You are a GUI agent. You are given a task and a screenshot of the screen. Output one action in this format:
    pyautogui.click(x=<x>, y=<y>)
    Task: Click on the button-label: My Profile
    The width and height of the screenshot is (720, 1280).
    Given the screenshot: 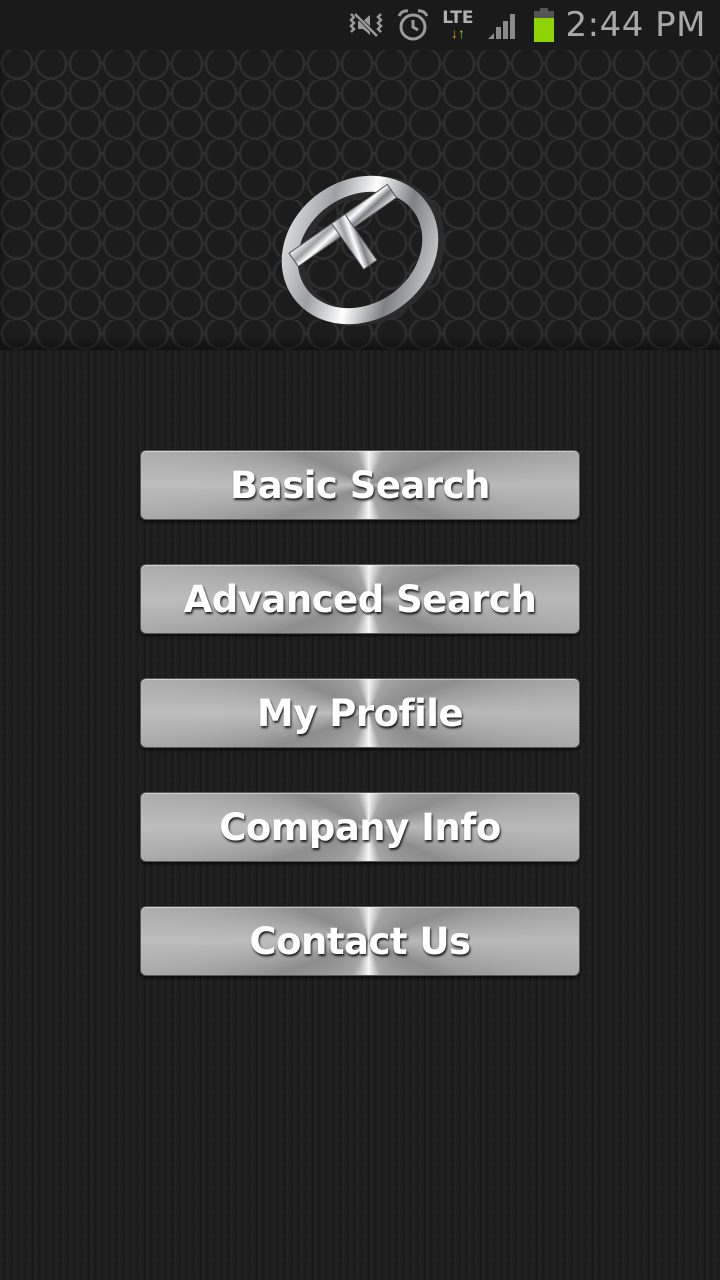 What is the action you would take?
    pyautogui.click(x=360, y=713)
    